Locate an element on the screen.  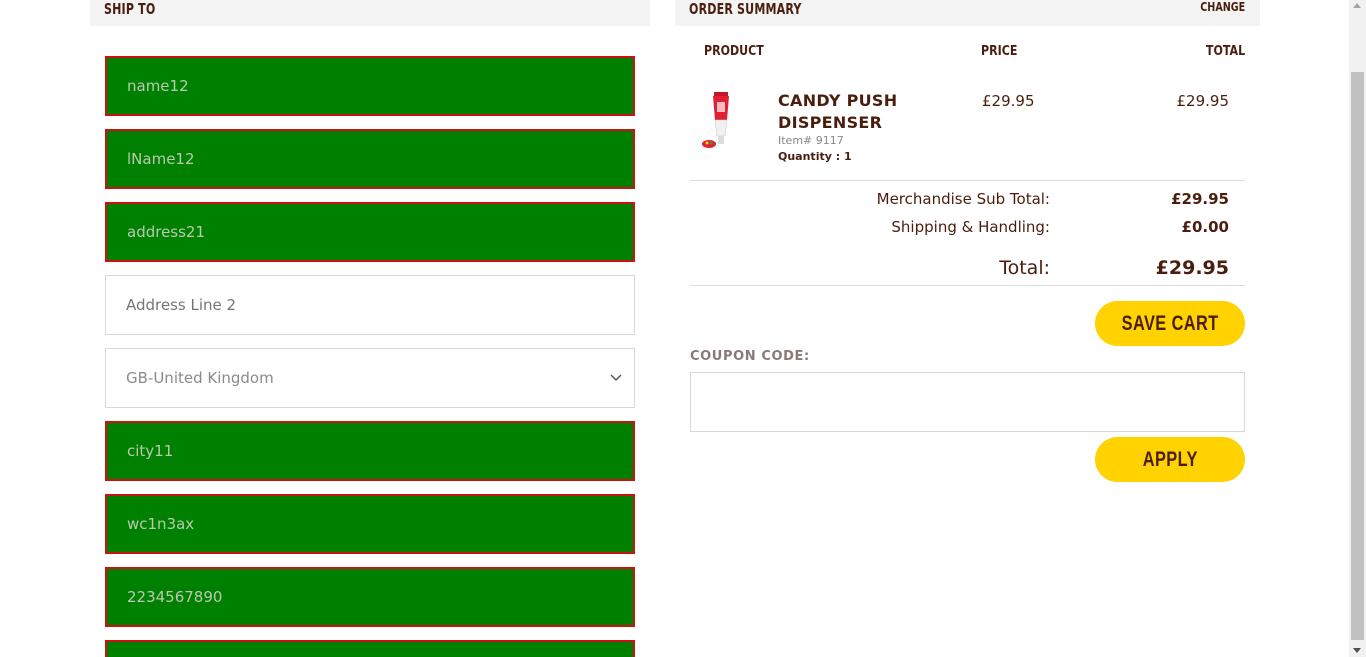
last-name-field-wrap is located at coordinates (370, 159).